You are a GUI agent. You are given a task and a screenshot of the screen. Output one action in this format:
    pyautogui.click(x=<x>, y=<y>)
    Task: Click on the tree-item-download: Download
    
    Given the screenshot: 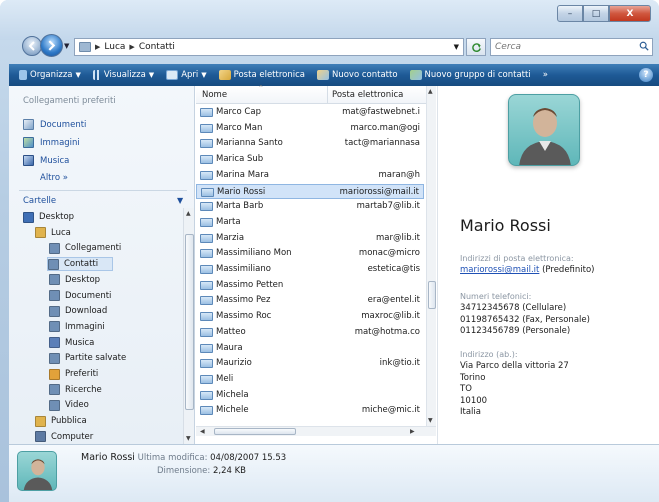 What is the action you would take?
    pyautogui.click(x=78, y=311)
    